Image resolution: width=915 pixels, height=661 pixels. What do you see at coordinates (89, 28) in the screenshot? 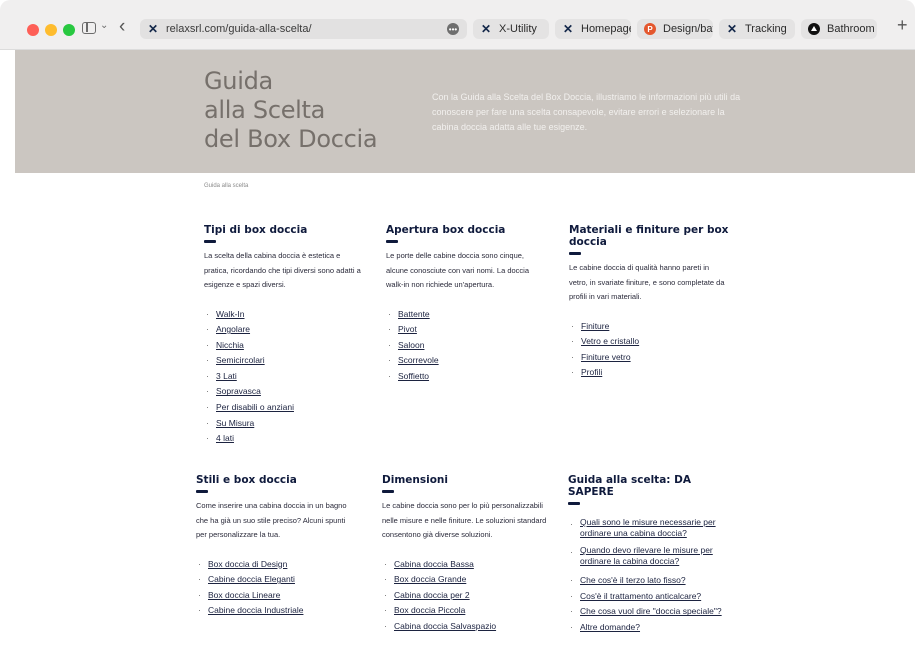
I see `sidebar-toggle-icon` at bounding box center [89, 28].